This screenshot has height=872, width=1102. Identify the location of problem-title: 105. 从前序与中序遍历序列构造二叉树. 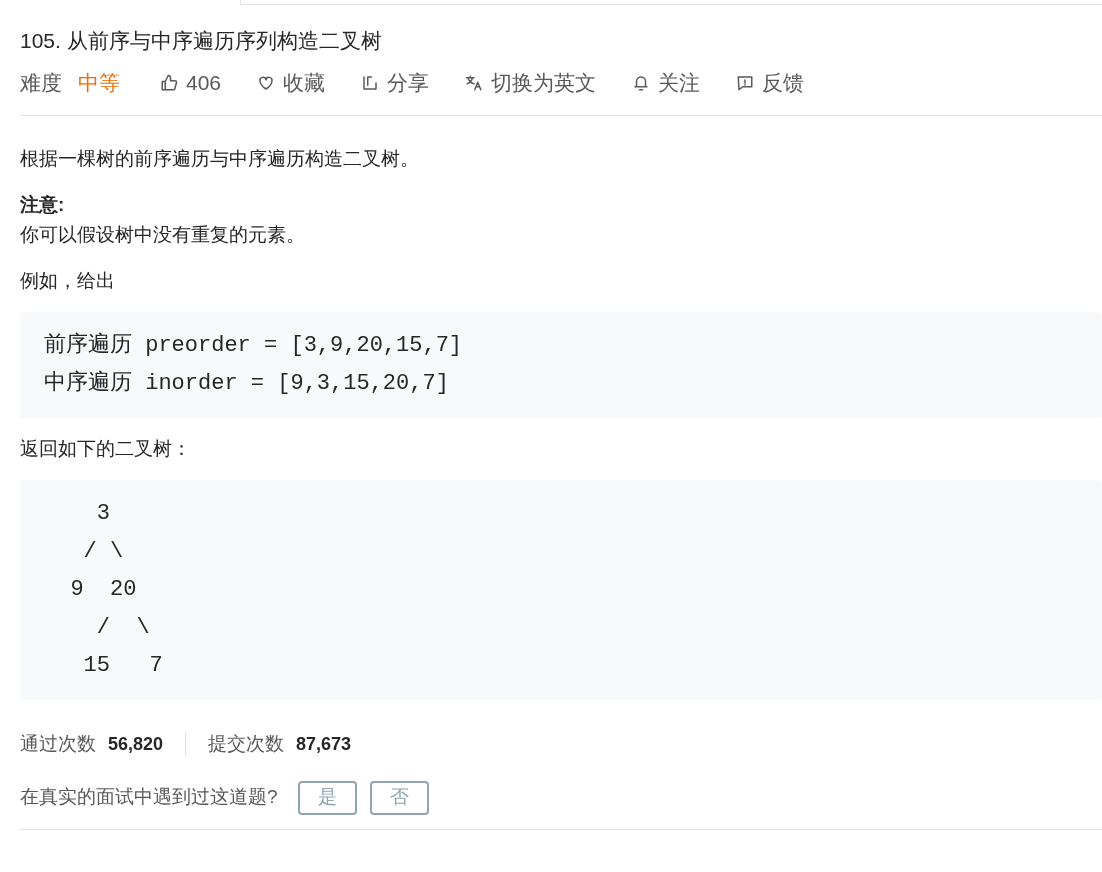
(201, 41).